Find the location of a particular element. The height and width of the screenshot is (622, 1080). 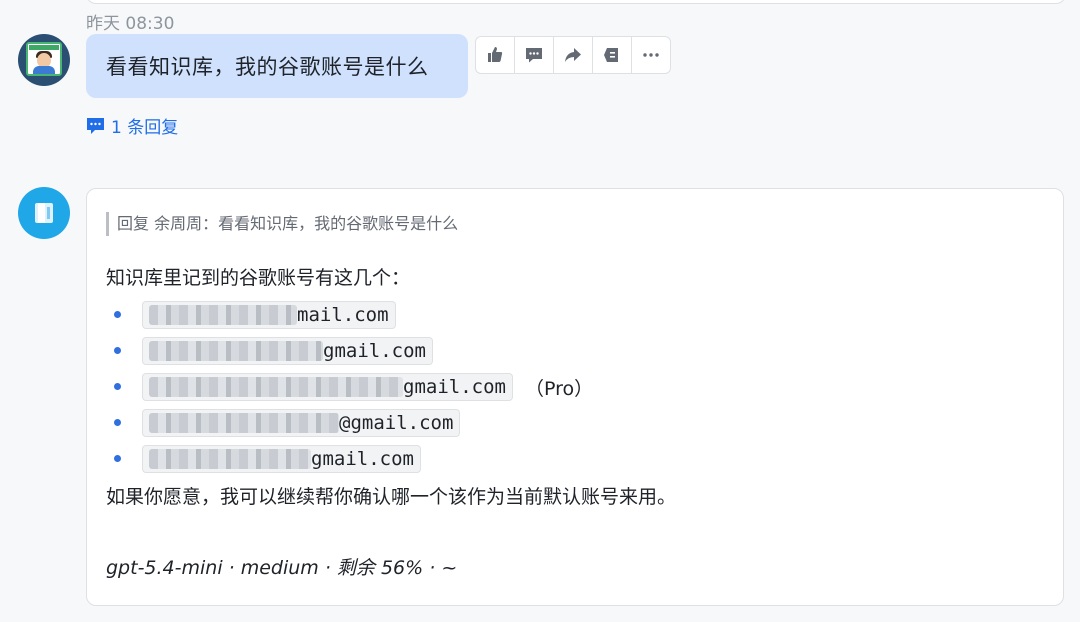

list-item: @gmail.com is located at coordinates (349, 423).